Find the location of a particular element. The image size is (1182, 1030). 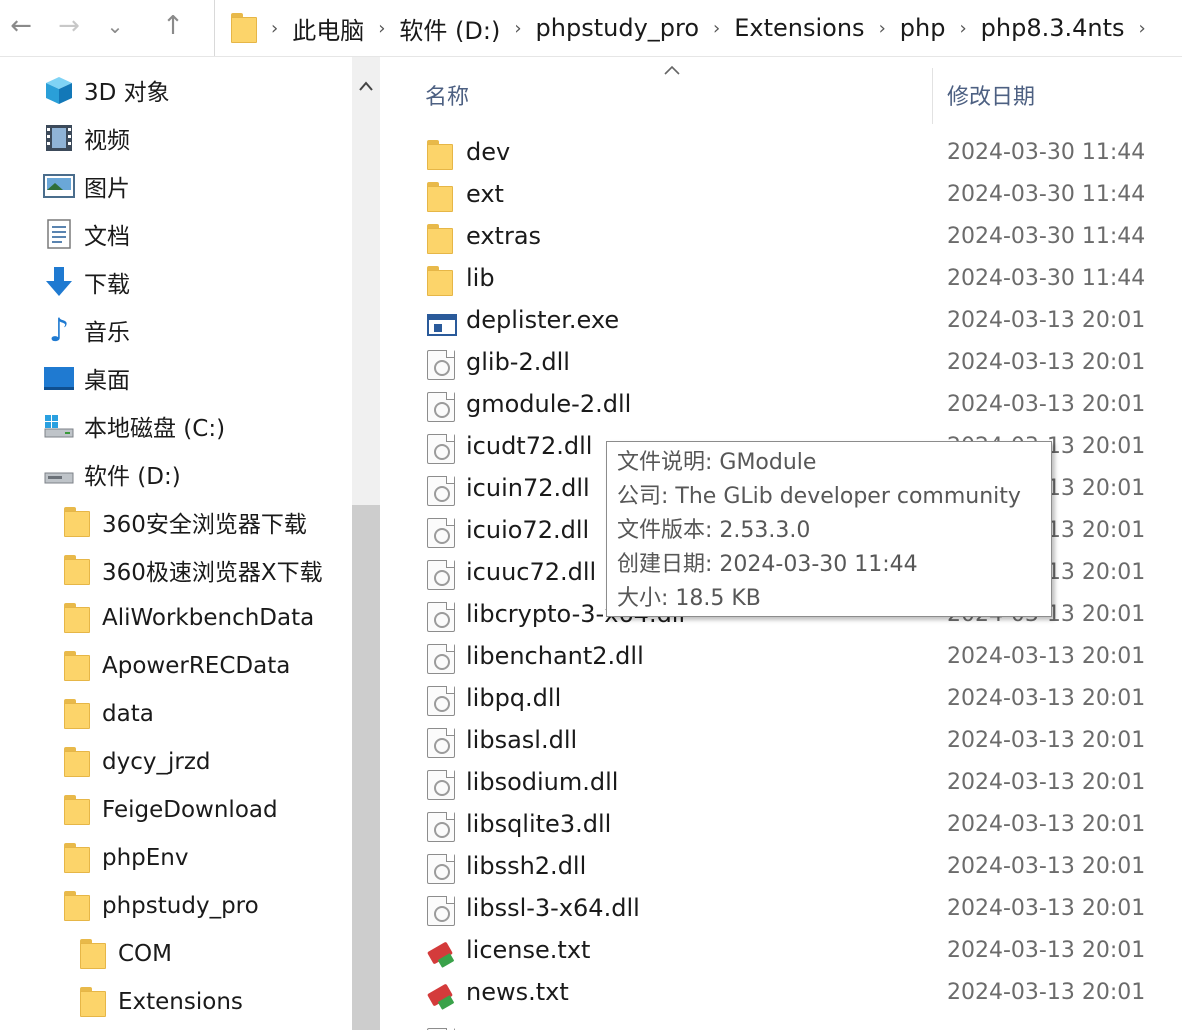

sidebar-item-label: 图片 is located at coordinates (107, 189).